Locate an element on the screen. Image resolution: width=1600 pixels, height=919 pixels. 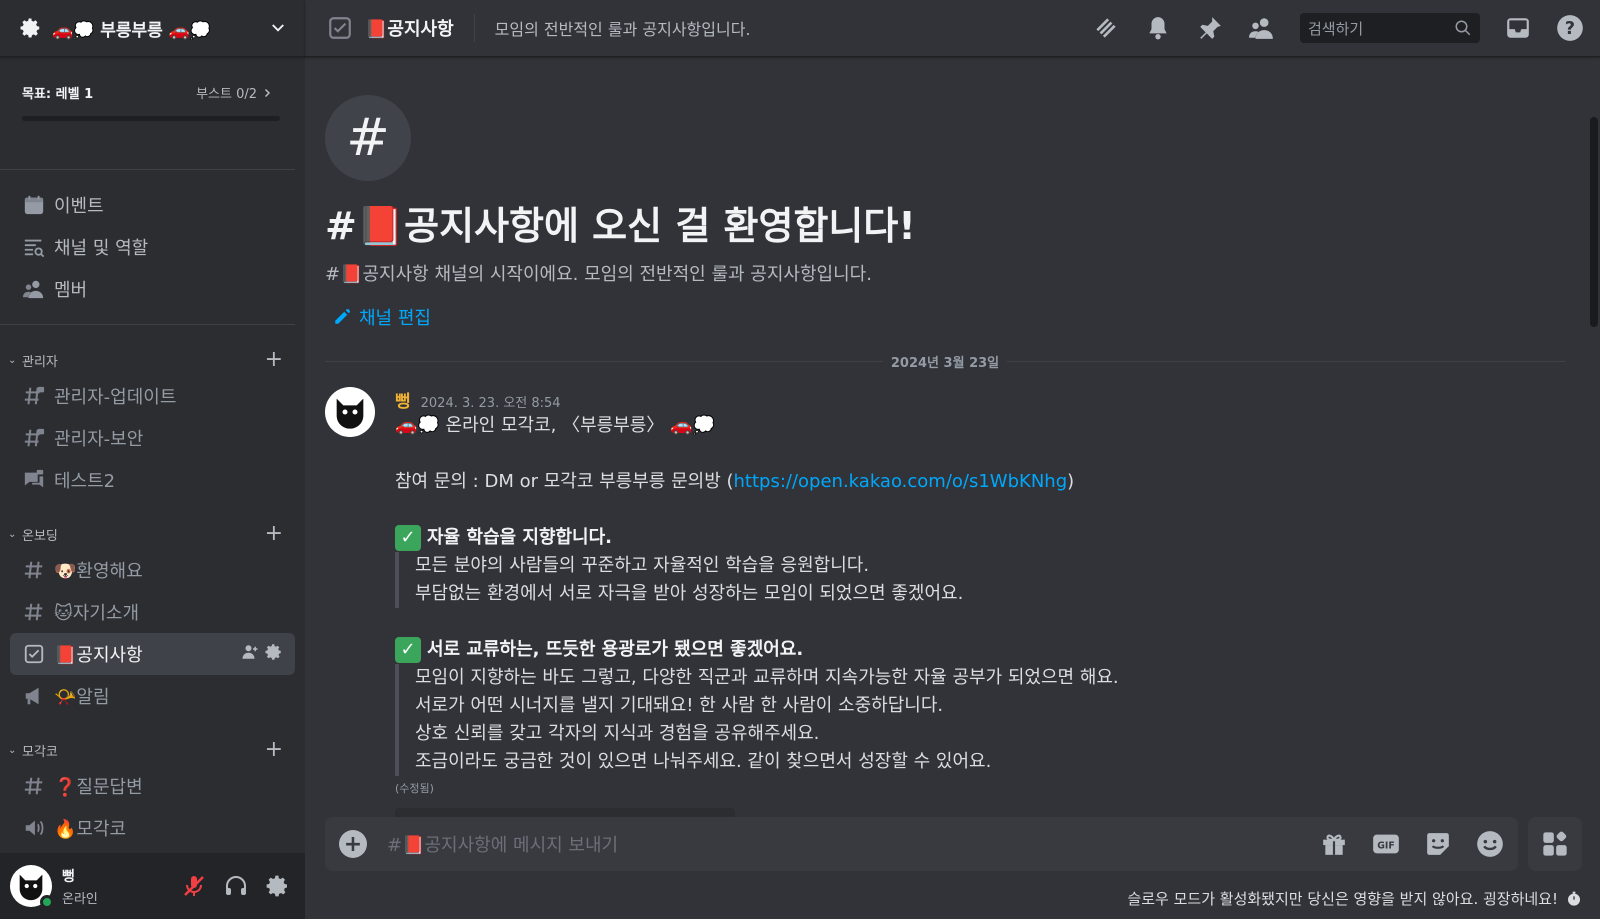
channel-item: 관리자-업데이트 is located at coordinates (152, 396).